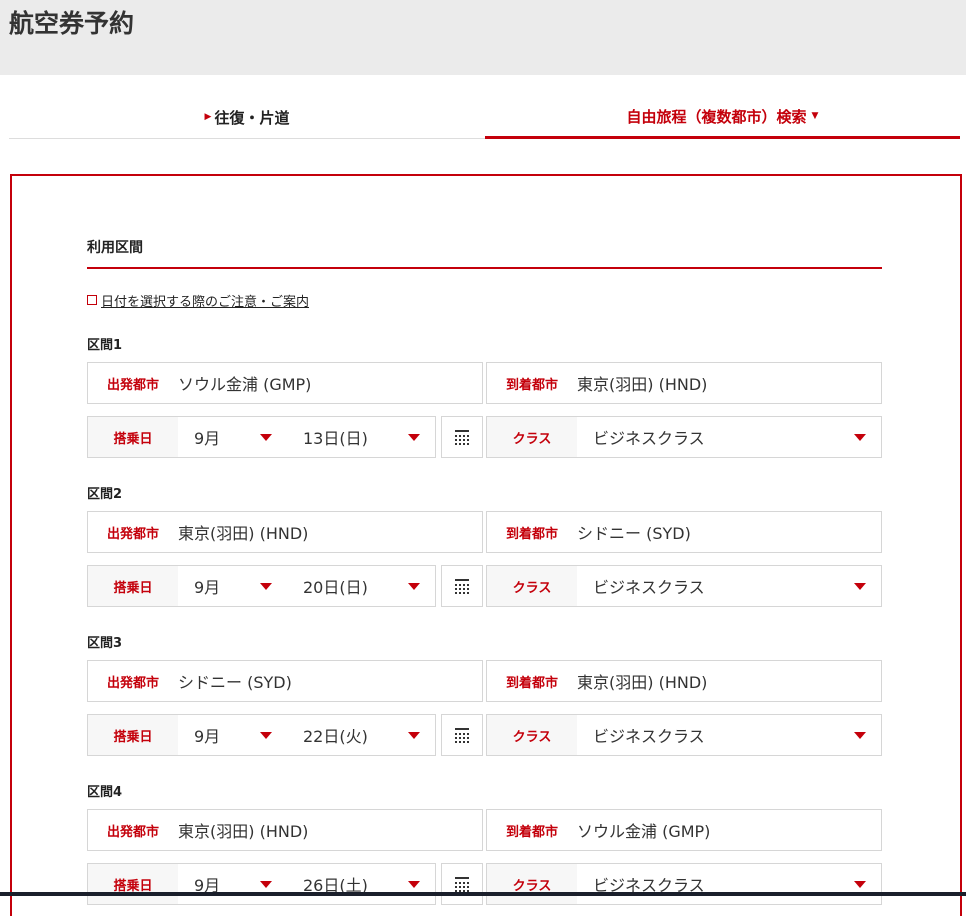 The height and width of the screenshot is (916, 966). I want to click on departure-city-value: ソウル金浦 (GMP), so click(245, 384).